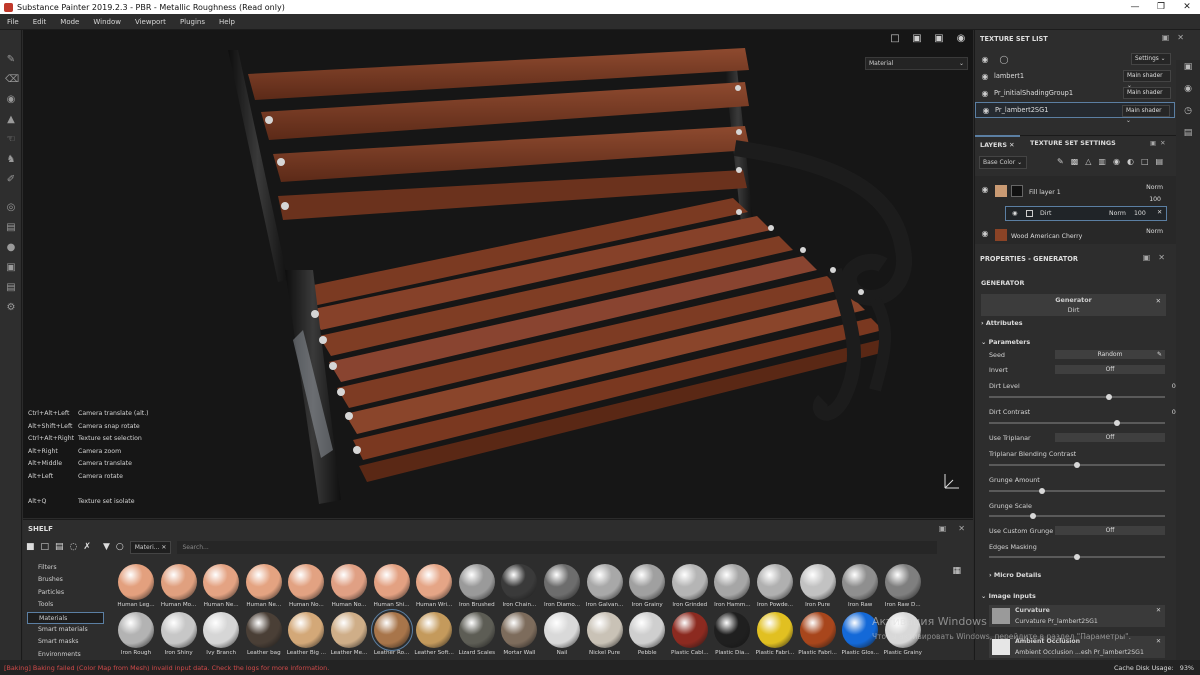 This screenshot has width=1200, height=675. I want to click on material-thumbnail: Iron Raw, so click(860, 586).